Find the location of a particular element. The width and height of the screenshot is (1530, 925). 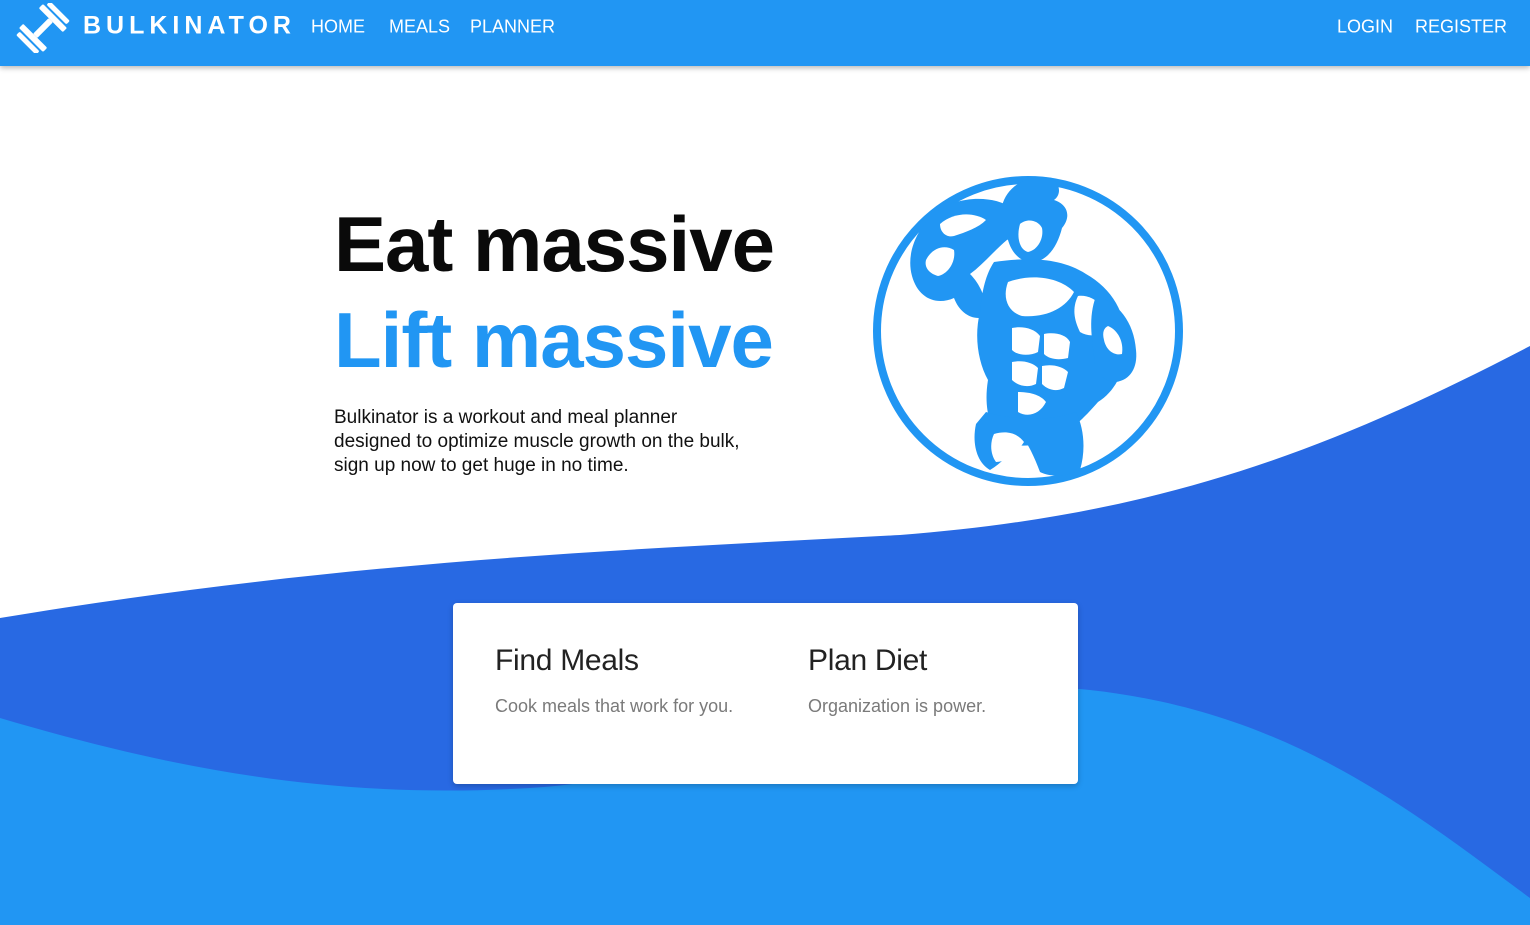

headline-lift: Lift massive is located at coordinates (554, 340).